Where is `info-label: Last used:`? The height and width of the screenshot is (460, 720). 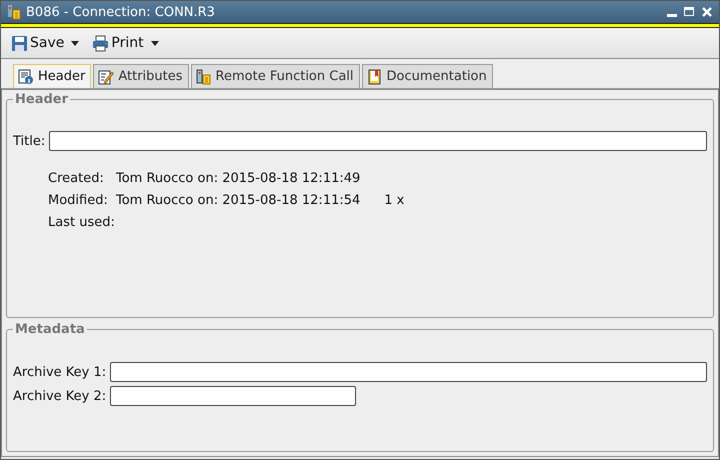 info-label: Last used: is located at coordinates (82, 222).